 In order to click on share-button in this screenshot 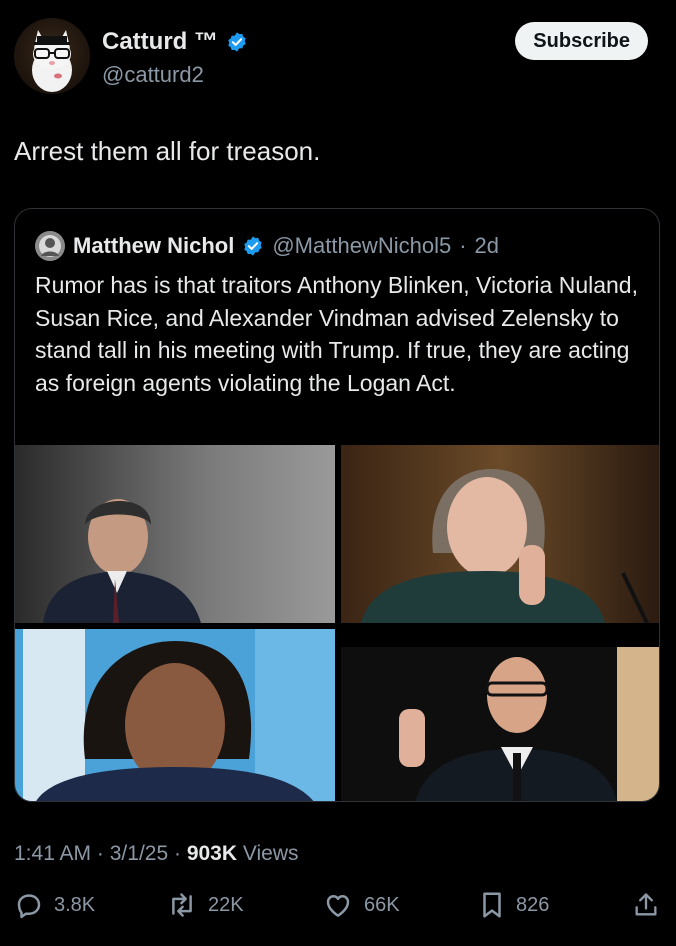, I will do `click(646, 905)`.